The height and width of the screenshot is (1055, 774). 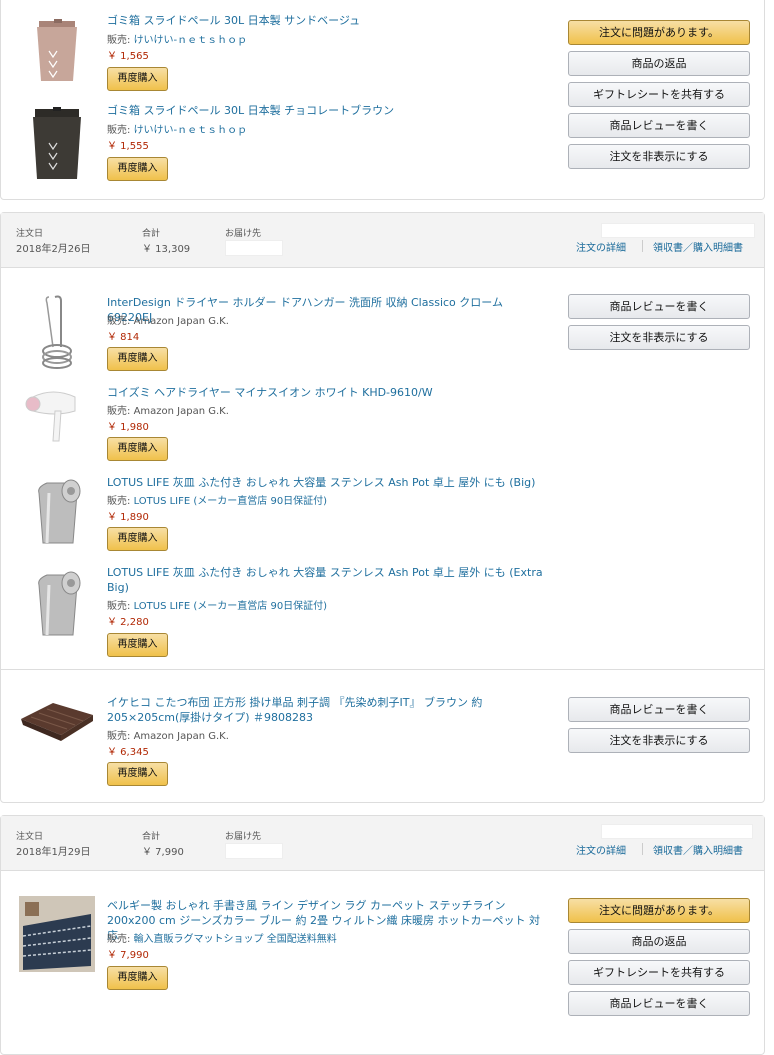 What do you see at coordinates (128, 427) in the screenshot?
I see `item-price: ￥ 1,980` at bounding box center [128, 427].